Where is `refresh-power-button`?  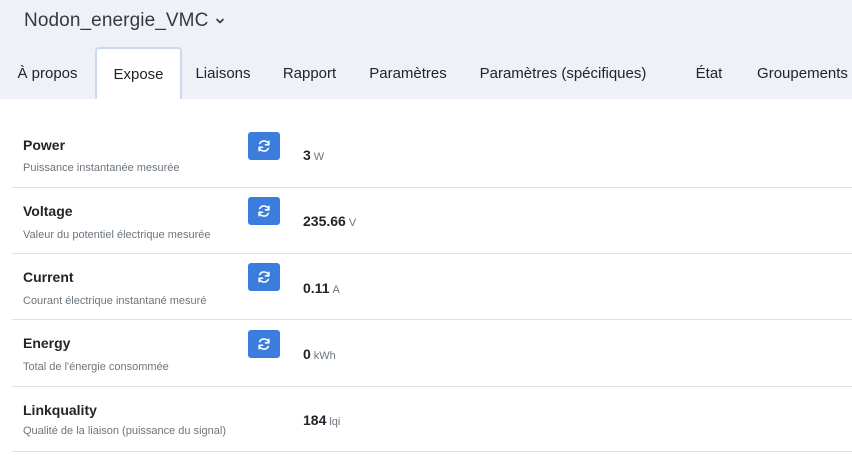 refresh-power-button is located at coordinates (264, 146).